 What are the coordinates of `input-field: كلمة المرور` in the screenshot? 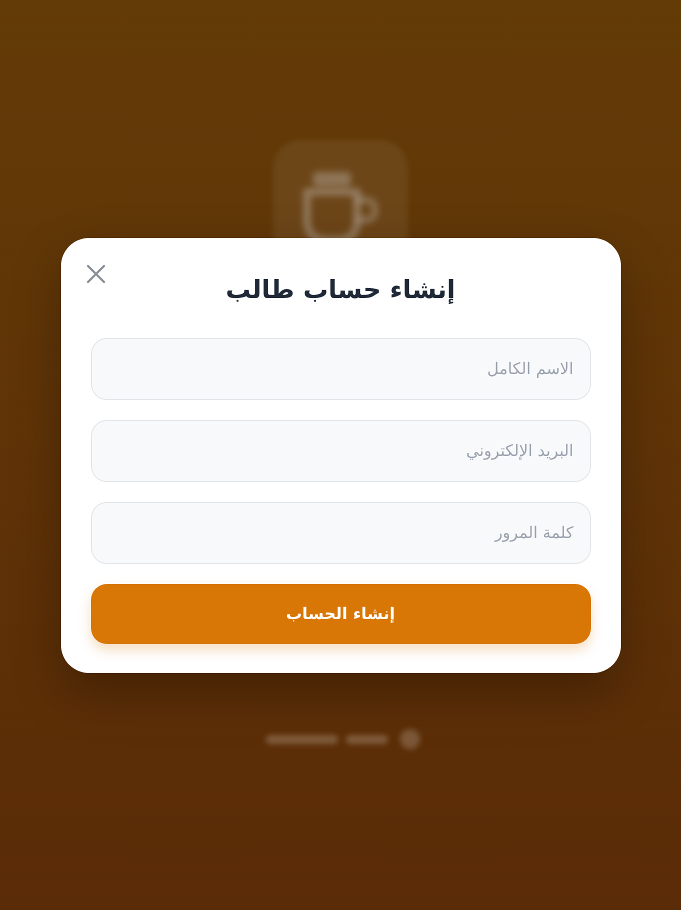 It's located at (340, 533).